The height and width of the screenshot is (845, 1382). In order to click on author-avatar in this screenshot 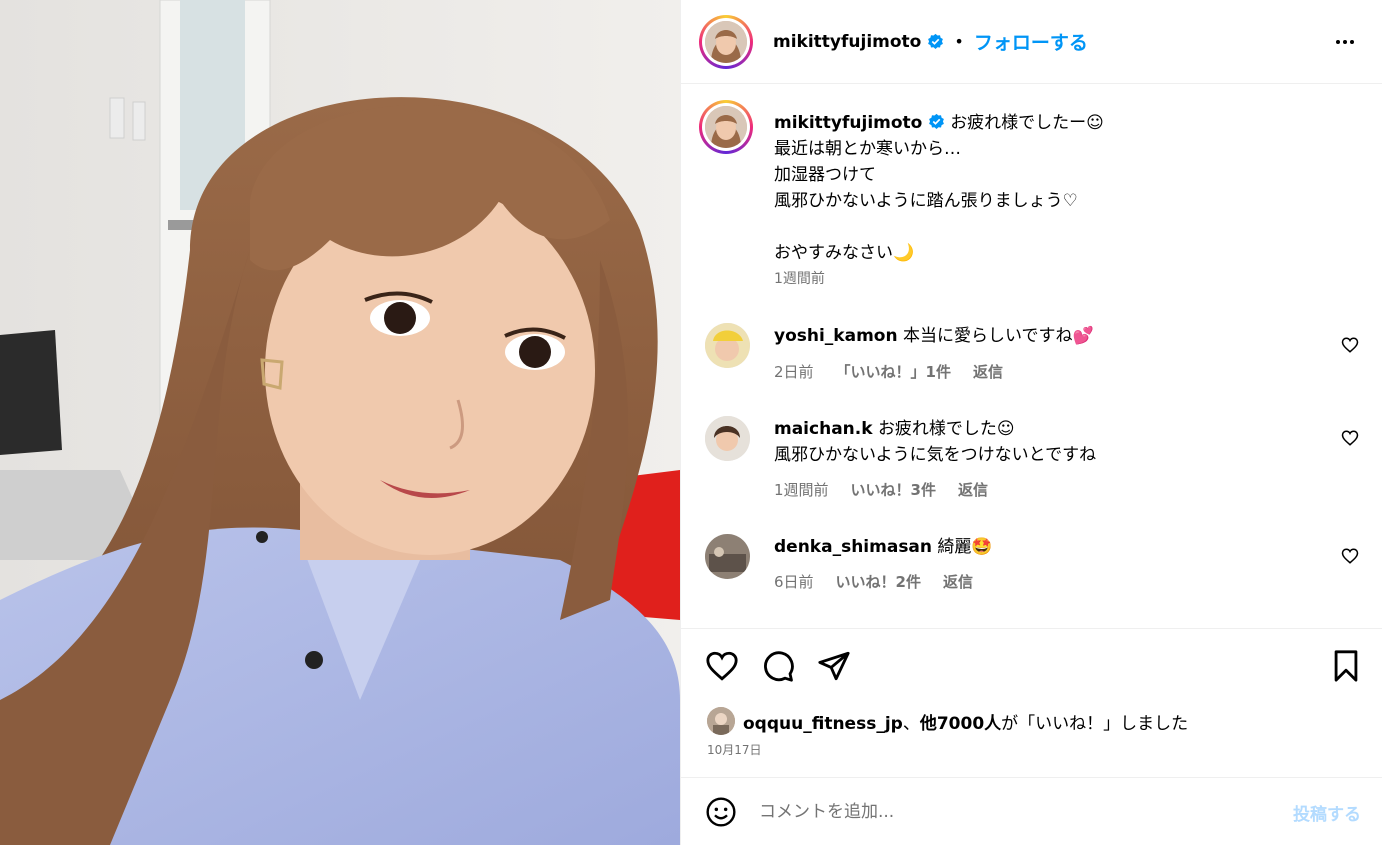, I will do `click(726, 42)`.